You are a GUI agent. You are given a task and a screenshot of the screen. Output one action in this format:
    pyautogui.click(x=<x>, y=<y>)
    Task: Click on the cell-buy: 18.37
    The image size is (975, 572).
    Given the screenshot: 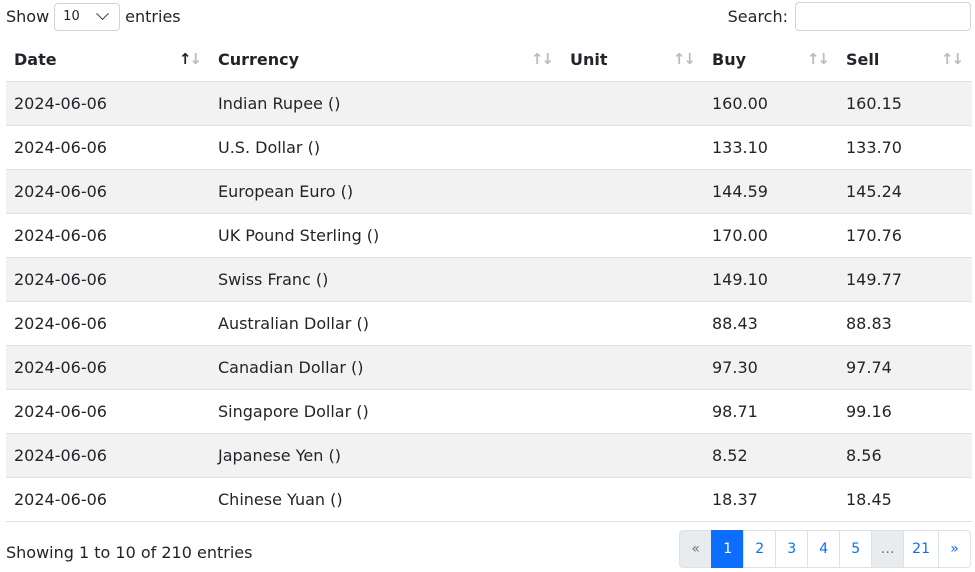 What is the action you would take?
    pyautogui.click(x=771, y=499)
    